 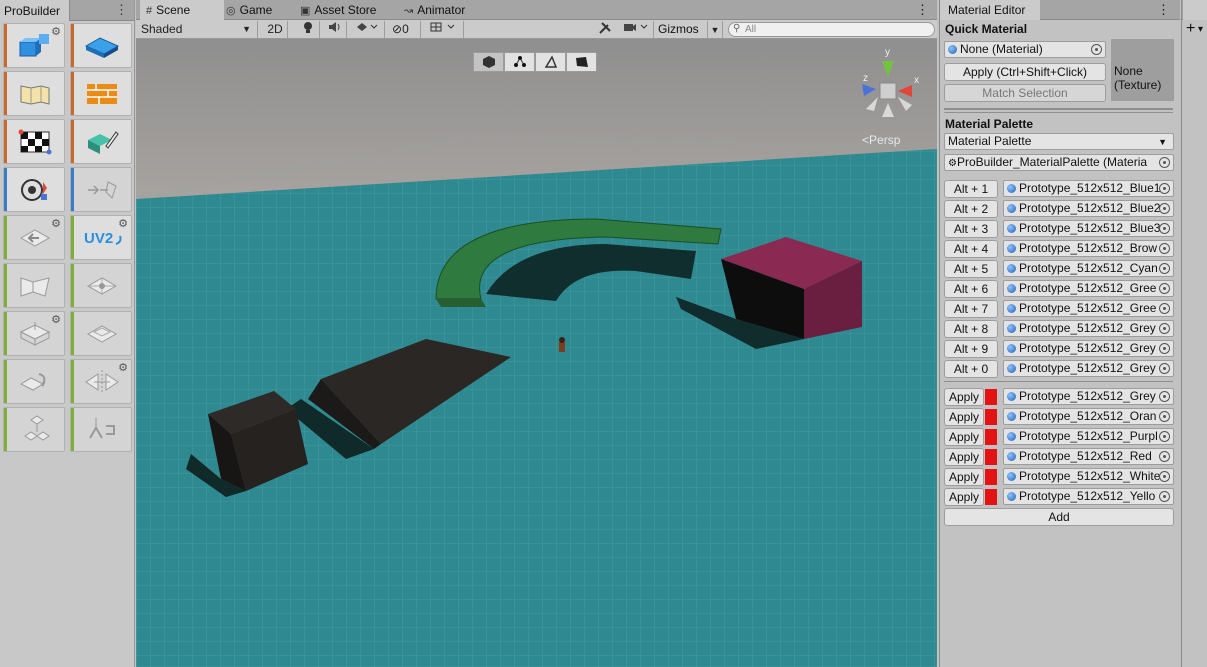 What do you see at coordinates (308, 29) in the screenshot?
I see `lighting-toggle-icon` at bounding box center [308, 29].